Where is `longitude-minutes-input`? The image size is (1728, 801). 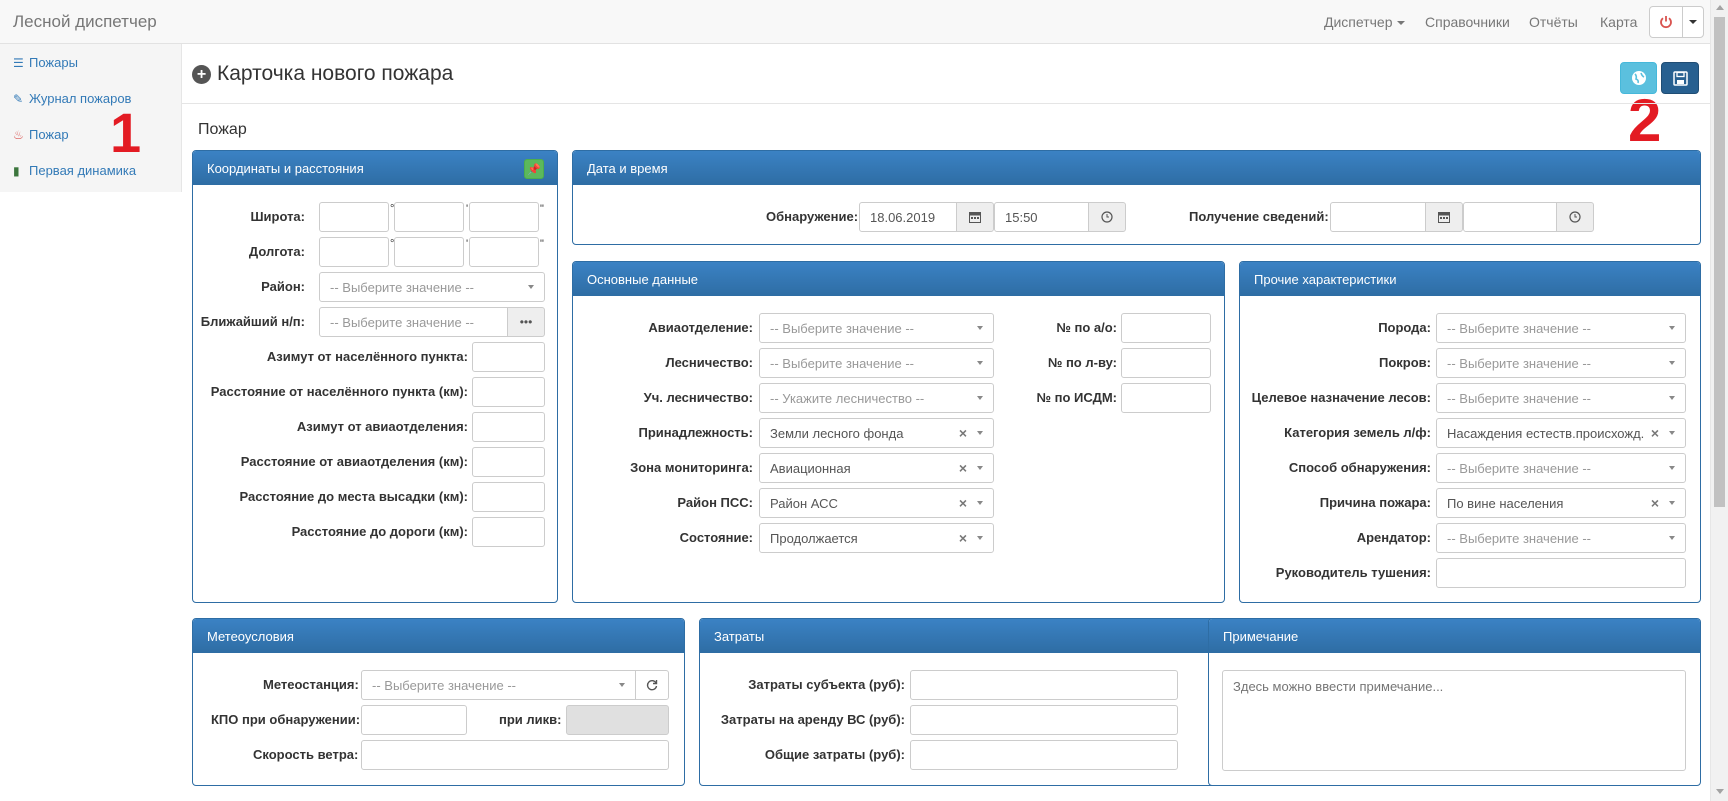
longitude-minutes-input is located at coordinates (429, 252).